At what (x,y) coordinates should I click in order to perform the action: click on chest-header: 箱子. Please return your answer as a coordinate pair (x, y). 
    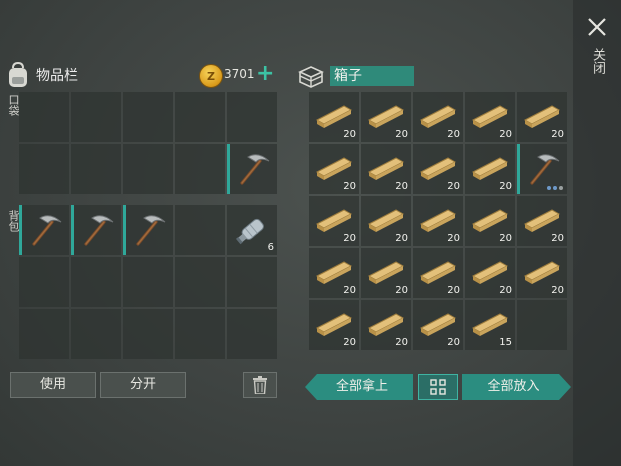
    Looking at the image, I should click on (356, 76).